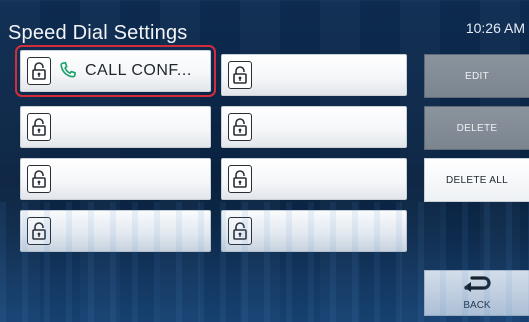 The image size is (529, 322). I want to click on edit-button: EDIT, so click(476, 76).